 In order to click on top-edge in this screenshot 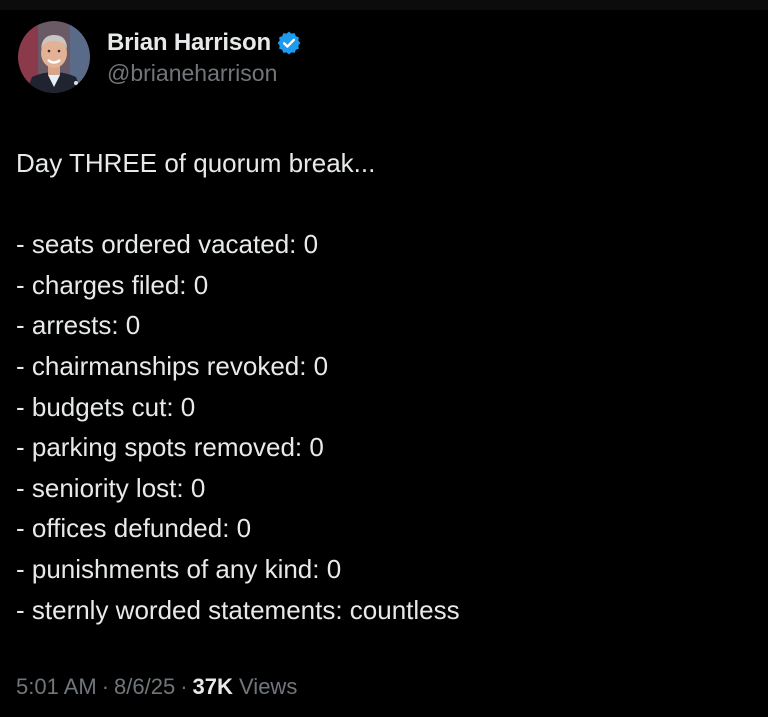, I will do `click(384, 5)`.